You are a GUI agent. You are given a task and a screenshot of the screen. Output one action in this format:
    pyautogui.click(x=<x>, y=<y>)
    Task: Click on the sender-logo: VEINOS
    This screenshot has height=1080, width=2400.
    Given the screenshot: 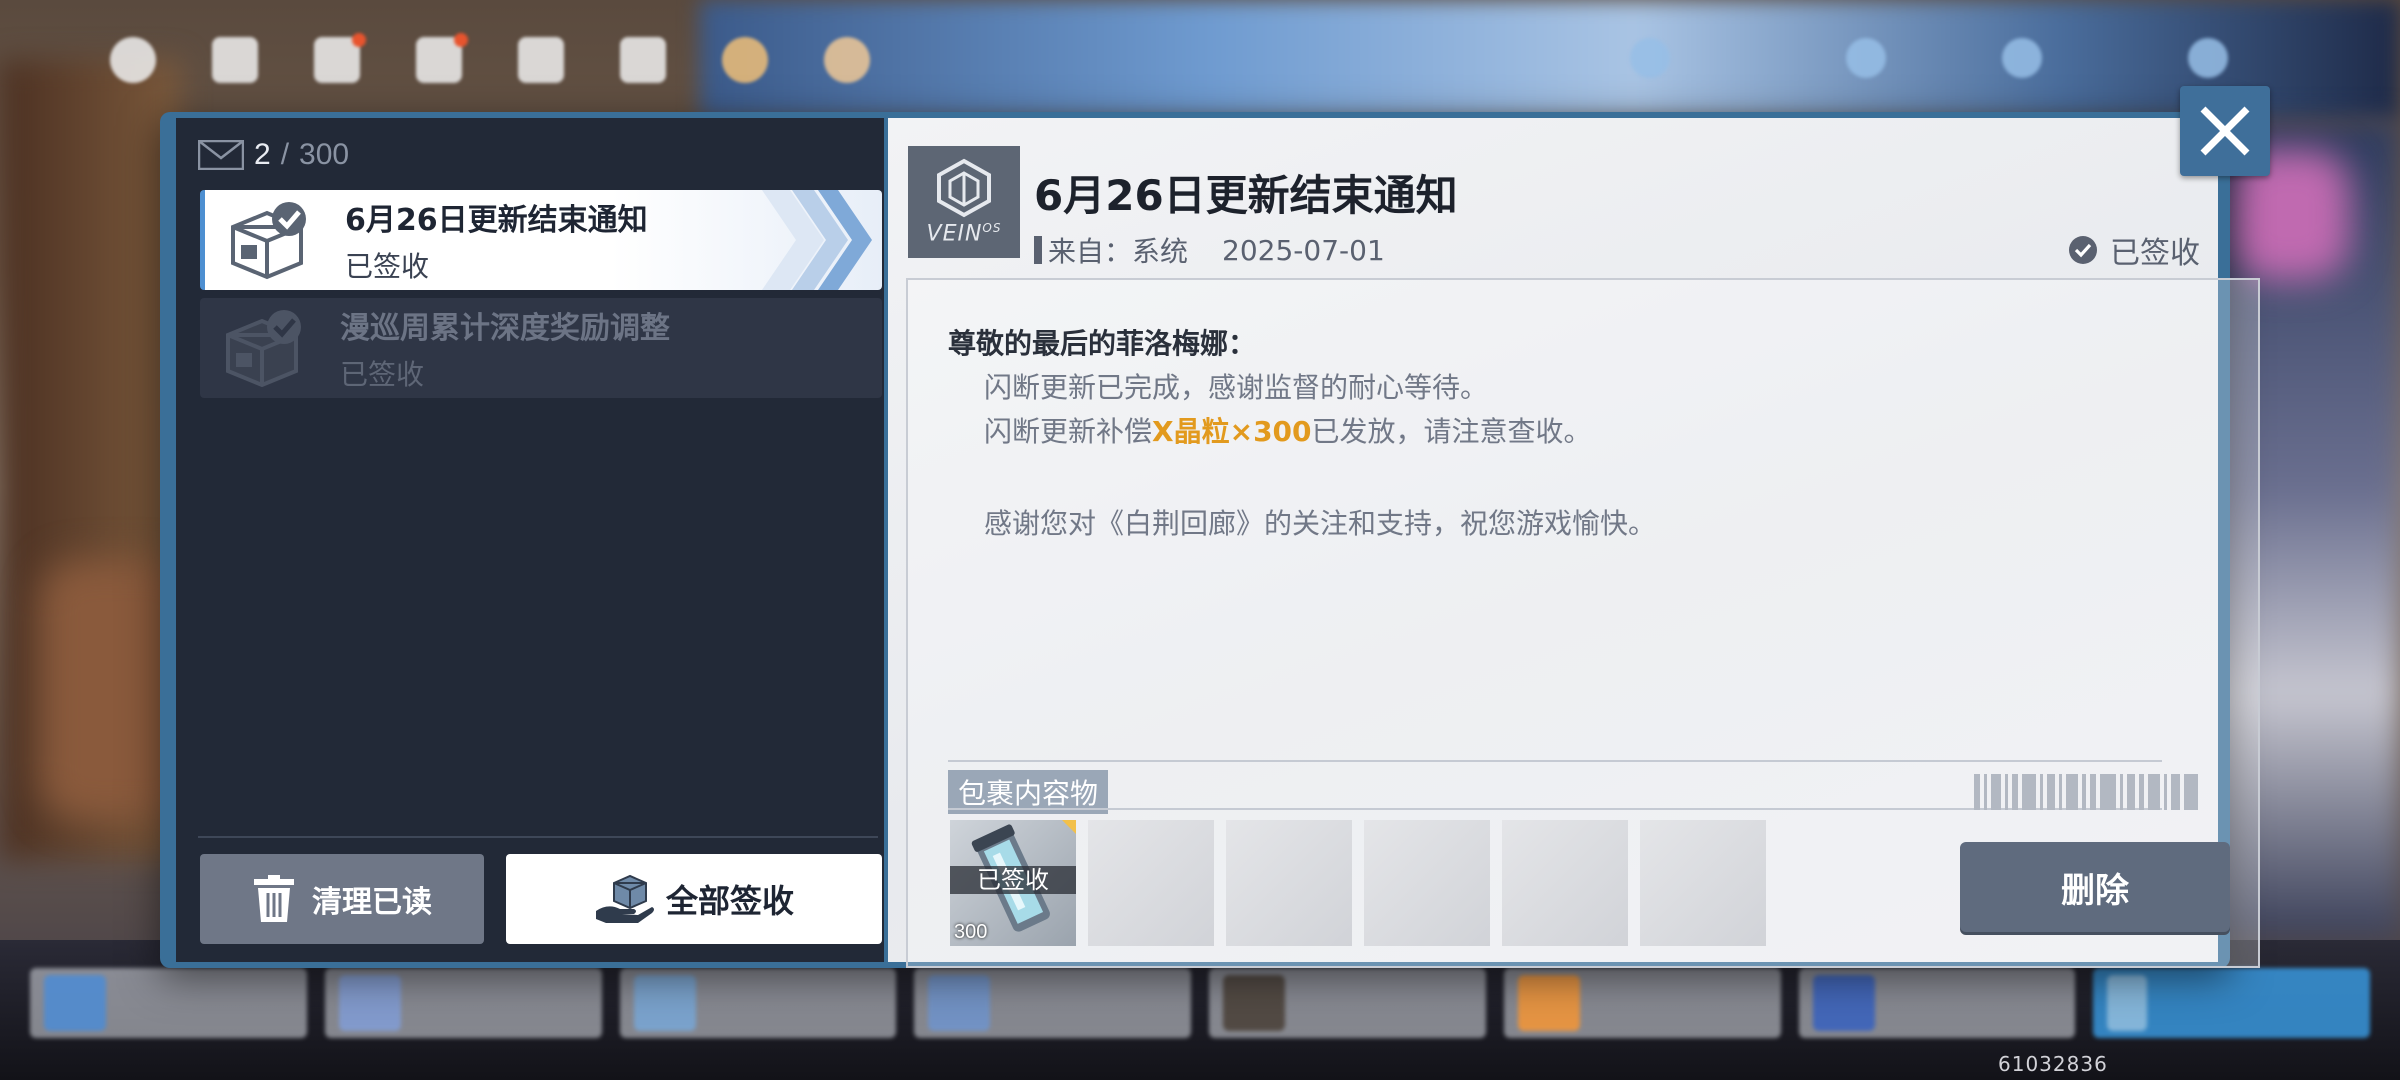 What is the action you would take?
    pyautogui.click(x=964, y=202)
    